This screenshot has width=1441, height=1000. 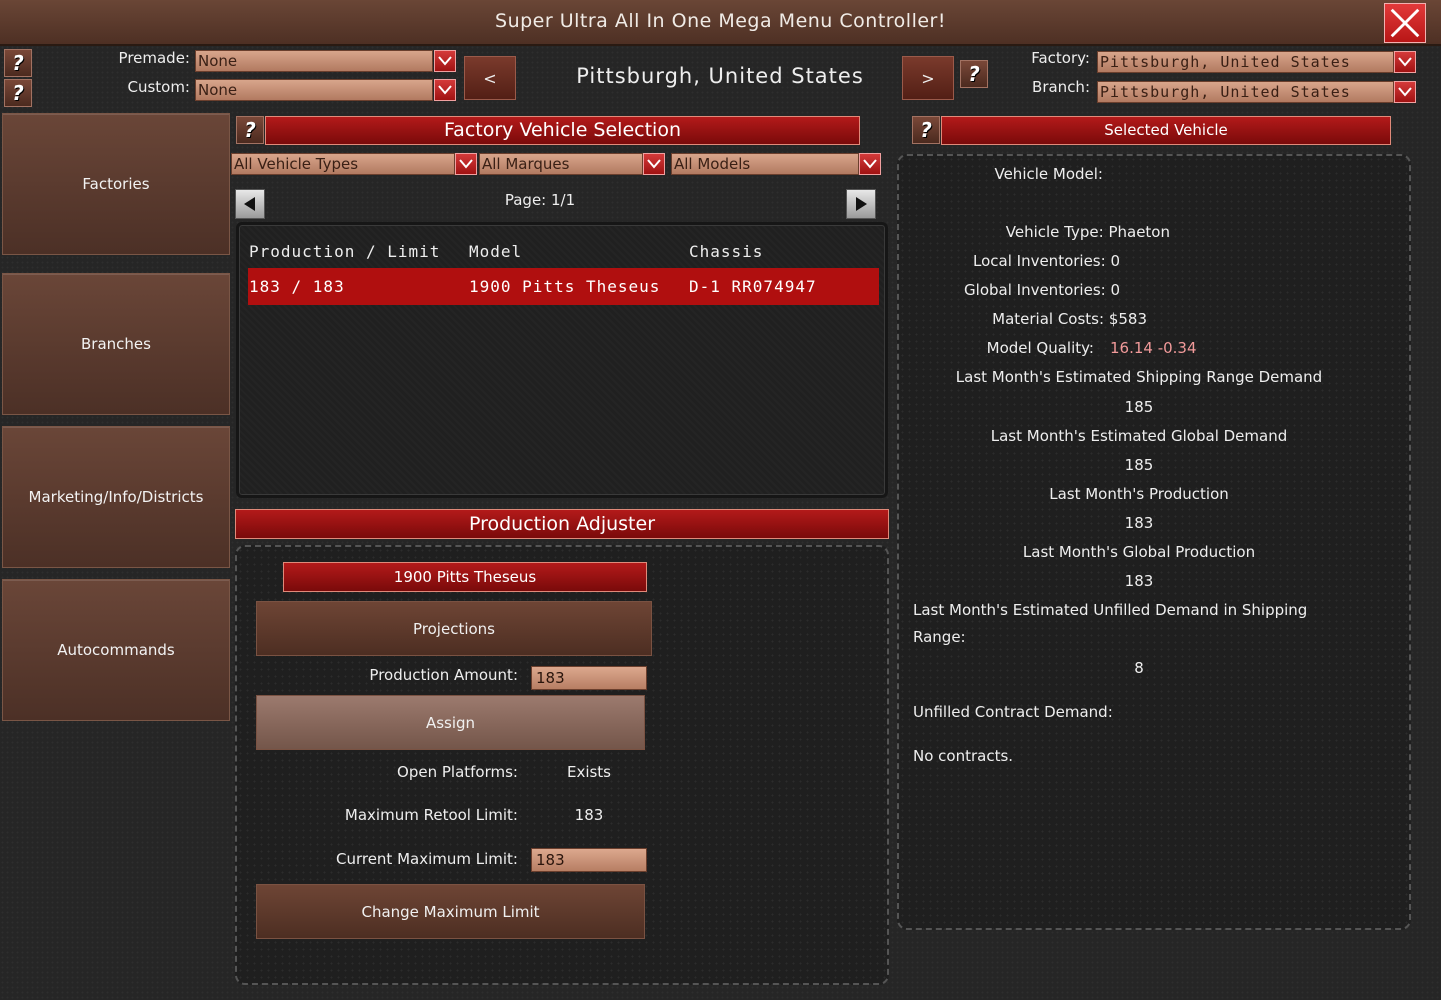 I want to click on change-max-limit-button: Change Maximum Limit, so click(x=450, y=911).